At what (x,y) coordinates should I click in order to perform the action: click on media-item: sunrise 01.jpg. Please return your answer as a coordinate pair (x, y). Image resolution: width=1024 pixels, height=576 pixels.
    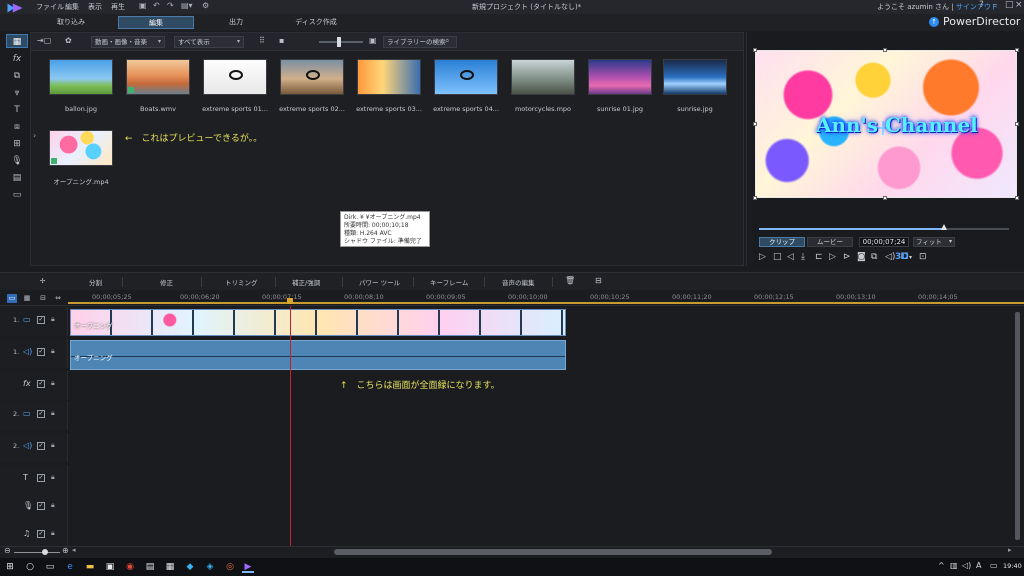
    Looking at the image, I should click on (621, 86).